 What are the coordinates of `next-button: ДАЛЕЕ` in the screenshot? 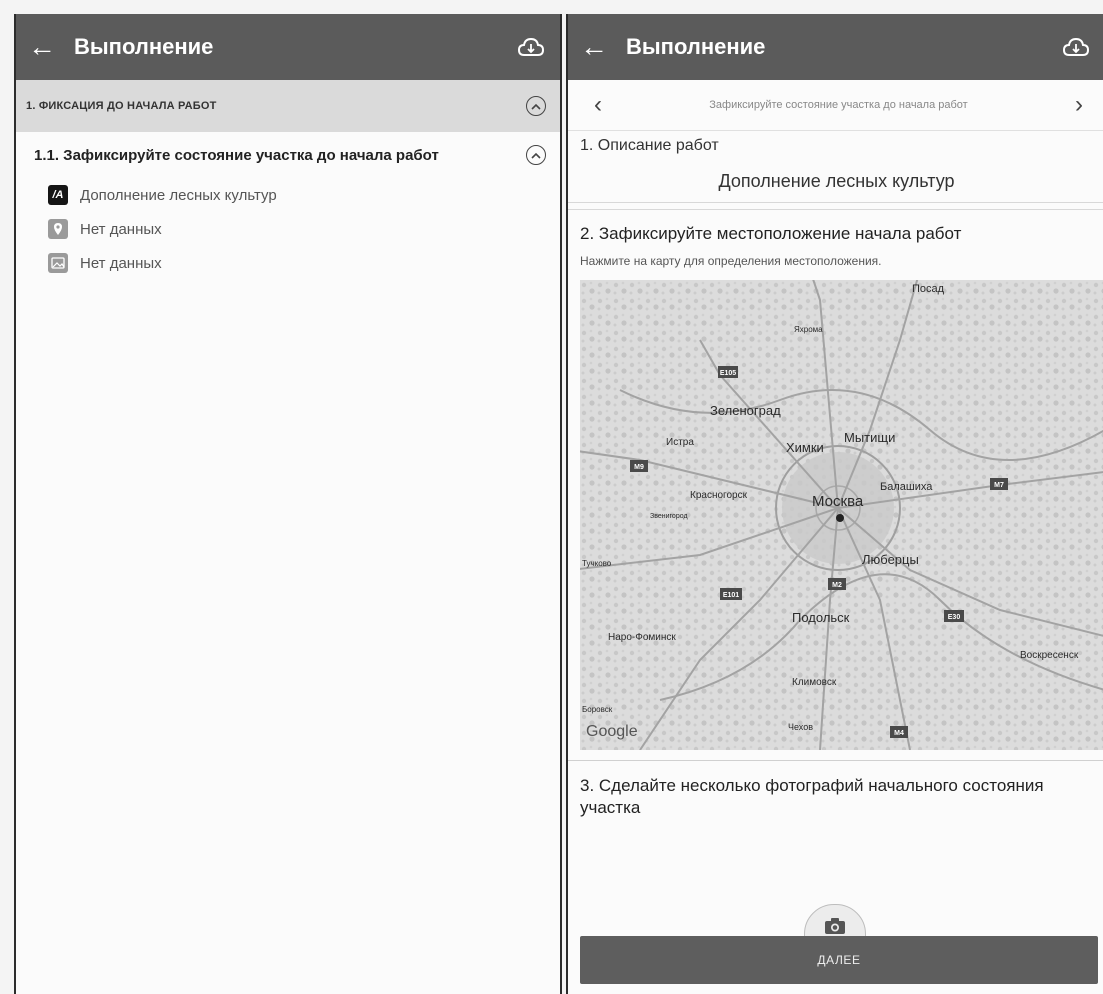 It's located at (839, 960).